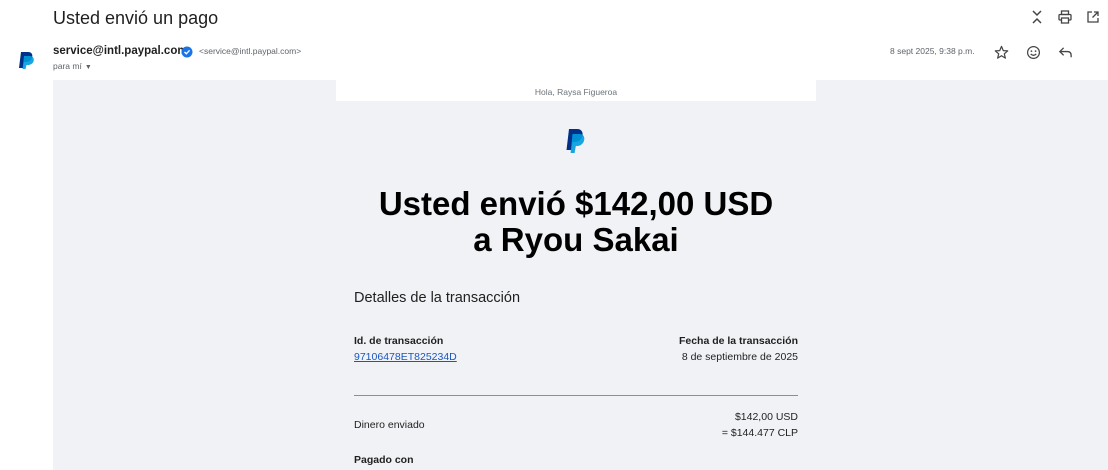 This screenshot has width=1108, height=470. What do you see at coordinates (576, 239) in the screenshot?
I see `headline-line-2: a Ryou Sakai` at bounding box center [576, 239].